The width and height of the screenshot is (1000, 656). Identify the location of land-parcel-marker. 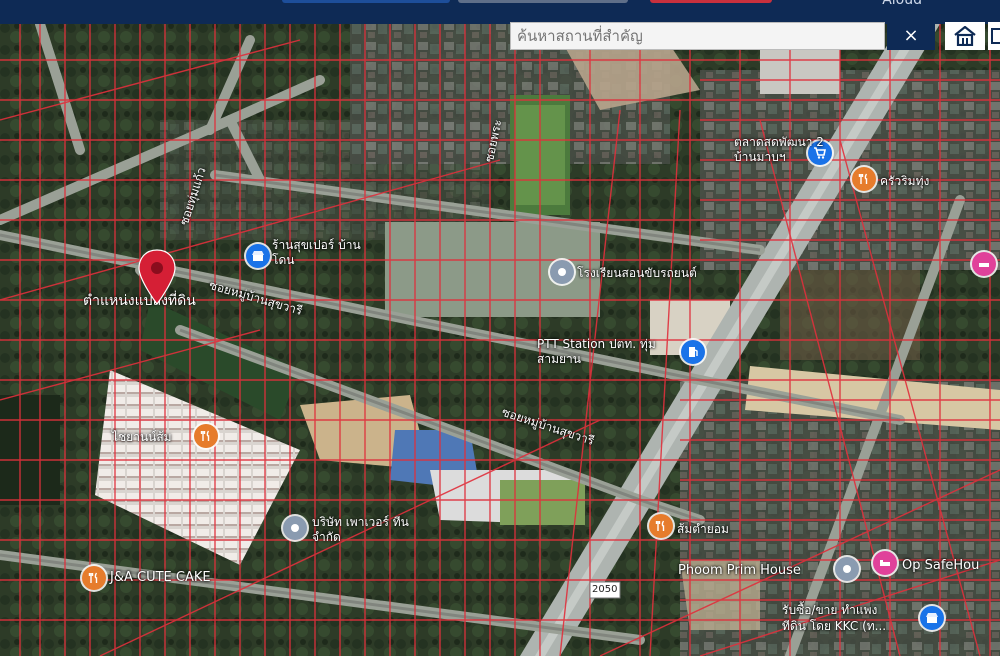
(157, 279).